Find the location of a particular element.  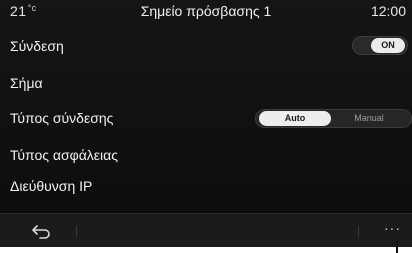

page-title: Σημείο πρόσβασης 1 is located at coordinates (206, 11).